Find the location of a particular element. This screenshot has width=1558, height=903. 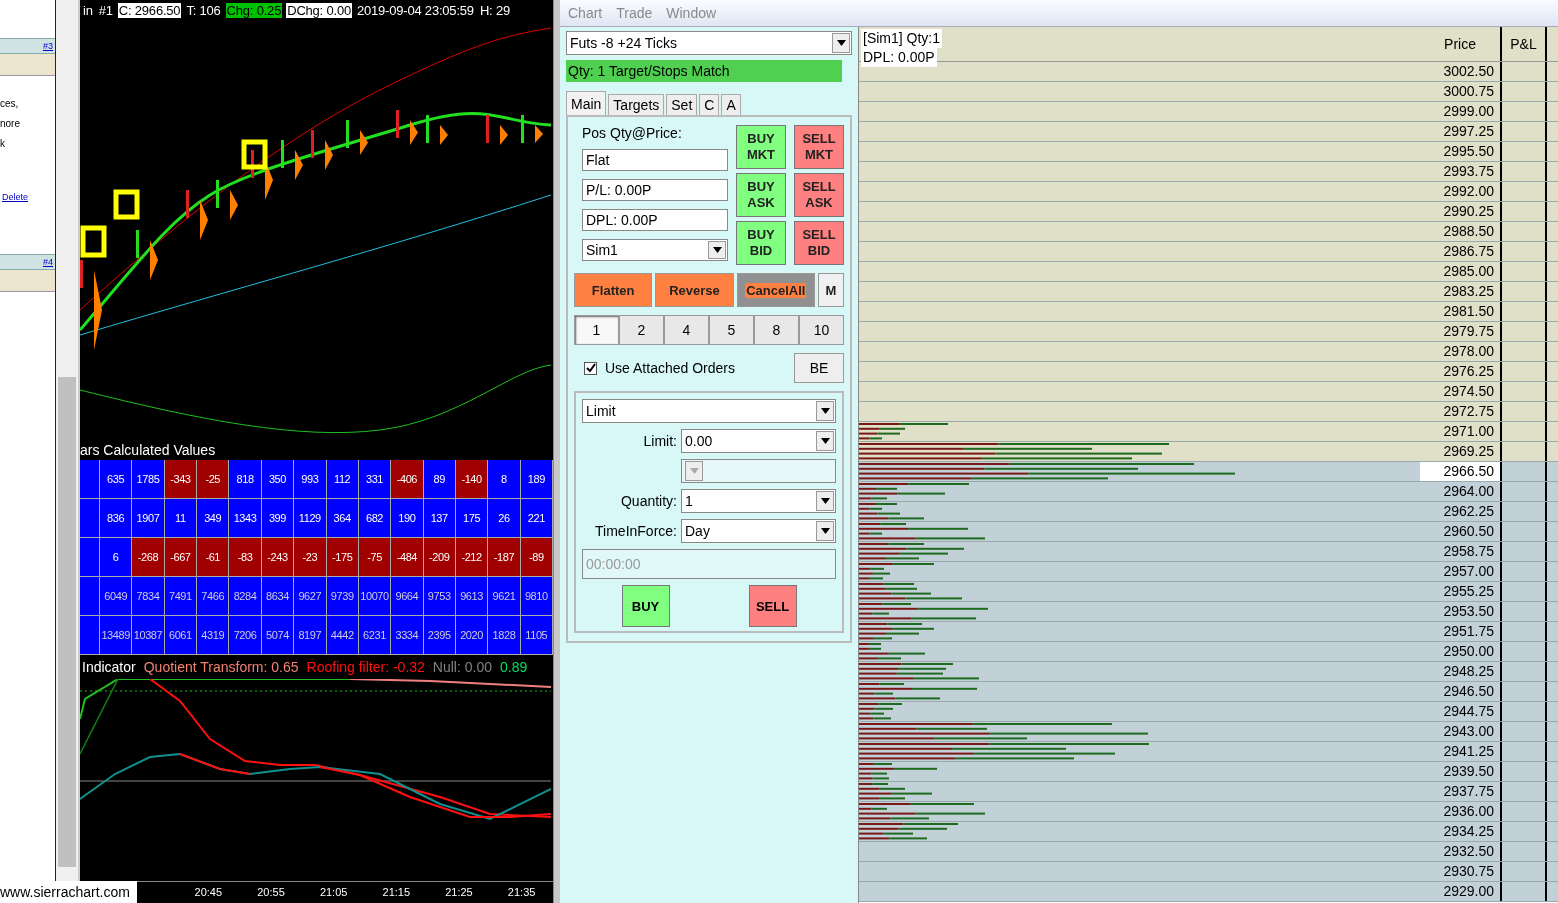

price-cell-text: 2936.00 is located at coordinates (1468, 811).